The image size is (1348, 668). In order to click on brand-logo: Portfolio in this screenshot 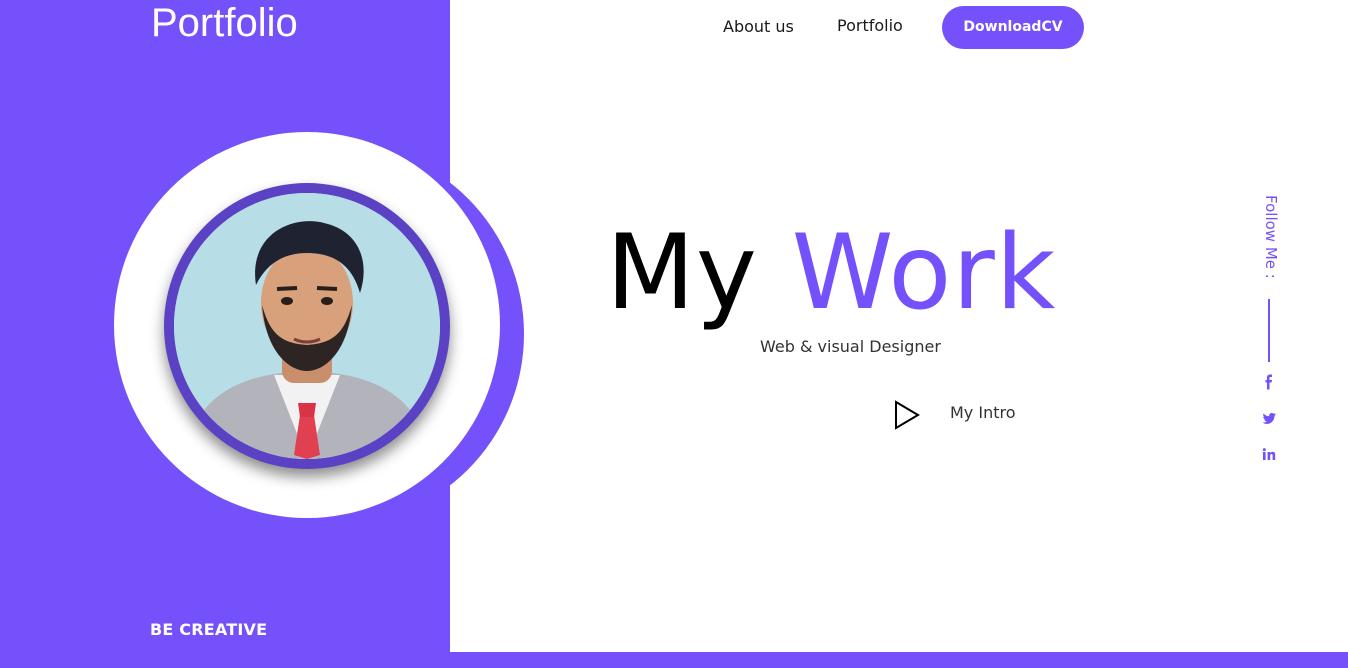, I will do `click(224, 23)`.